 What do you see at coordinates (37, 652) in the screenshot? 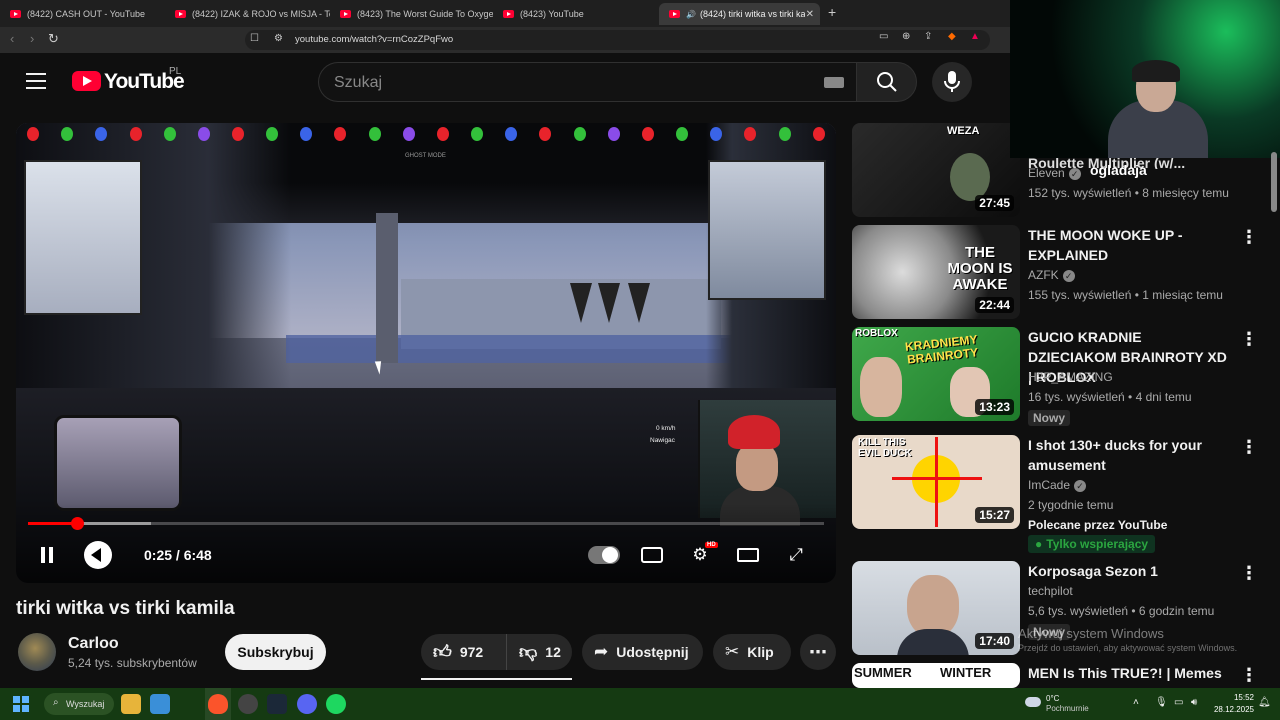
I see `channel-avatar` at bounding box center [37, 652].